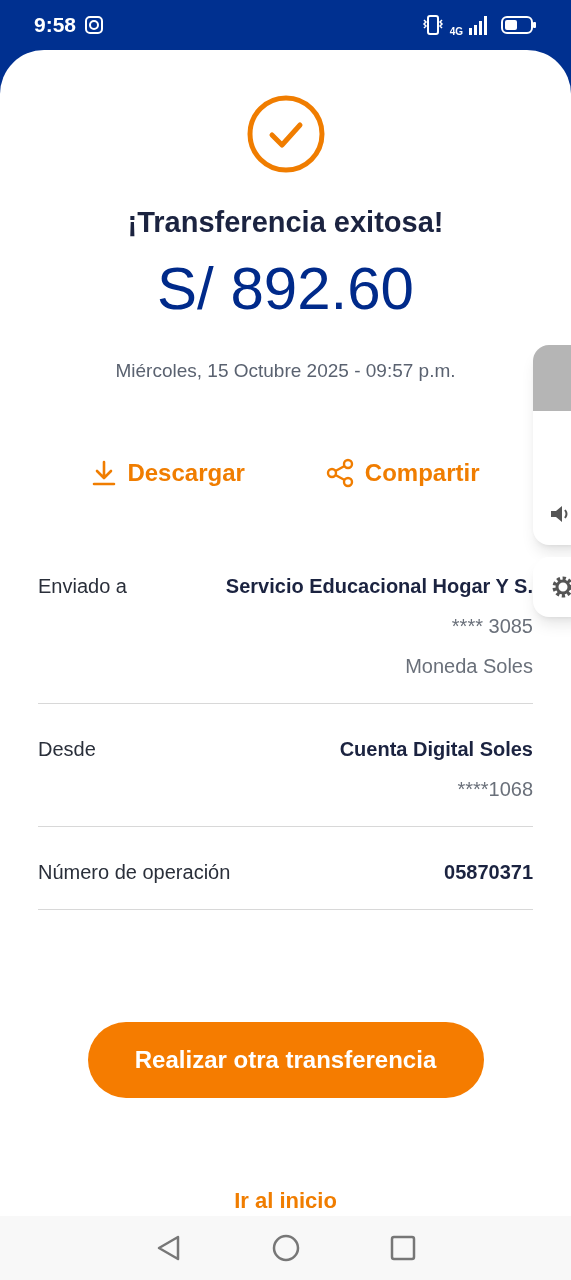 The height and width of the screenshot is (1280, 571). What do you see at coordinates (469, 666) in the screenshot?
I see `detail-value: Moneda Soles` at bounding box center [469, 666].